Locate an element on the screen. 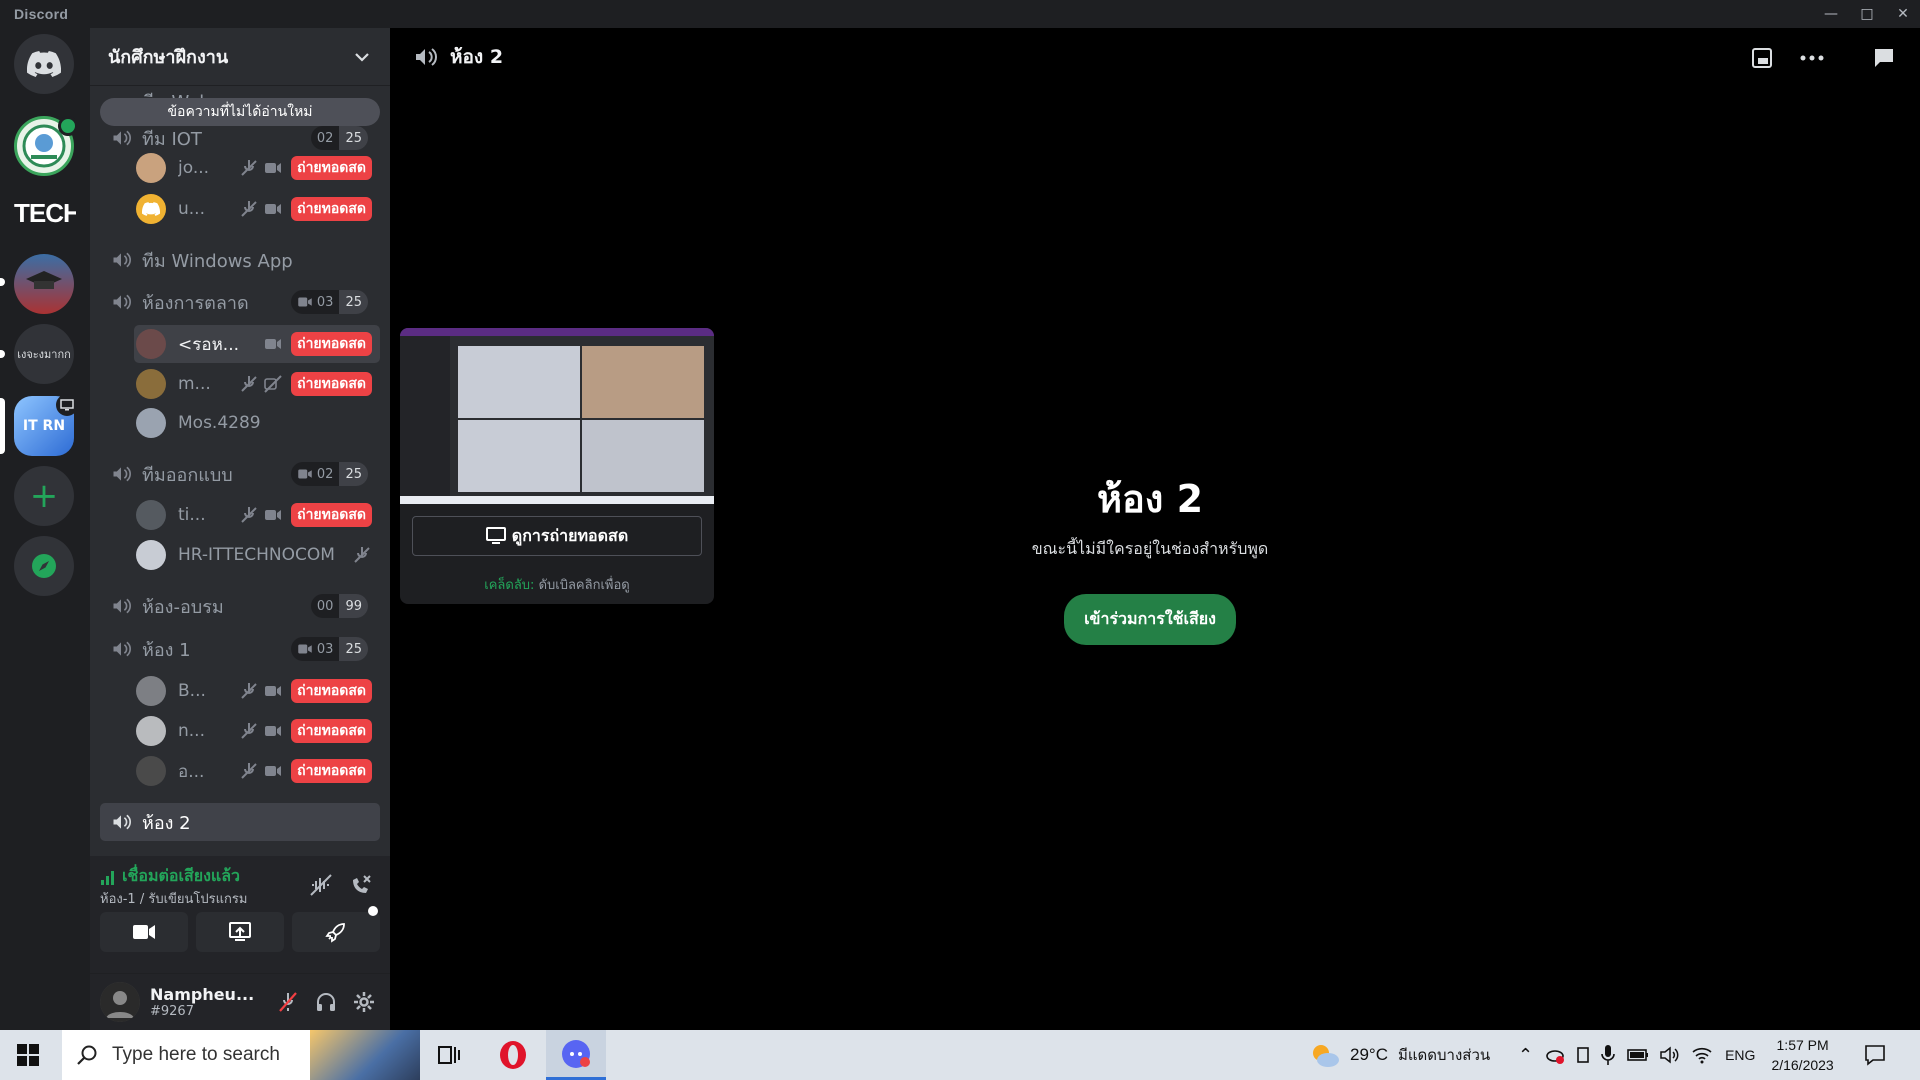 The height and width of the screenshot is (1080, 1920). wifi-icon is located at coordinates (1702, 1055).